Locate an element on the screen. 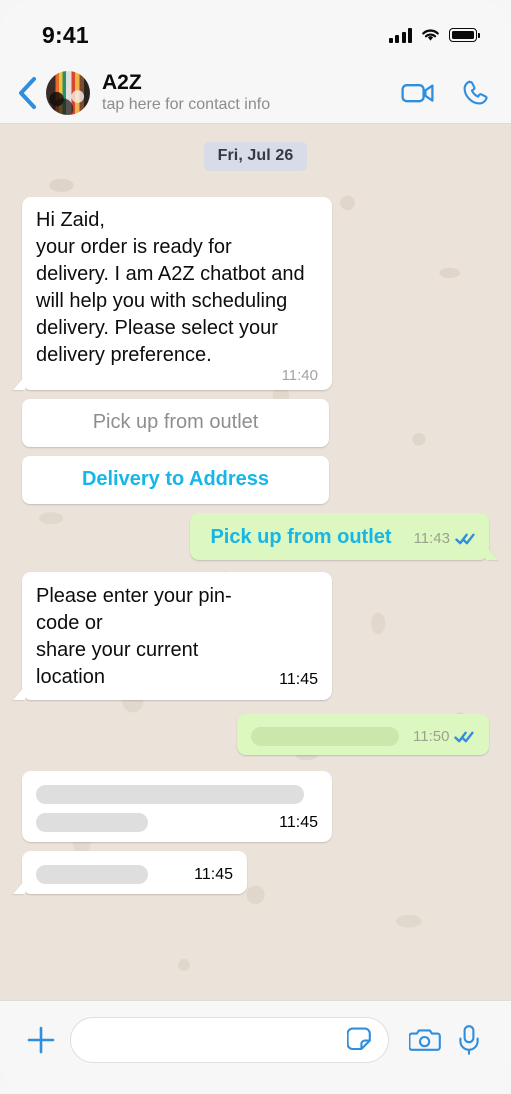 This screenshot has height=1094, width=511. status-bar-icons is located at coordinates (434, 35).